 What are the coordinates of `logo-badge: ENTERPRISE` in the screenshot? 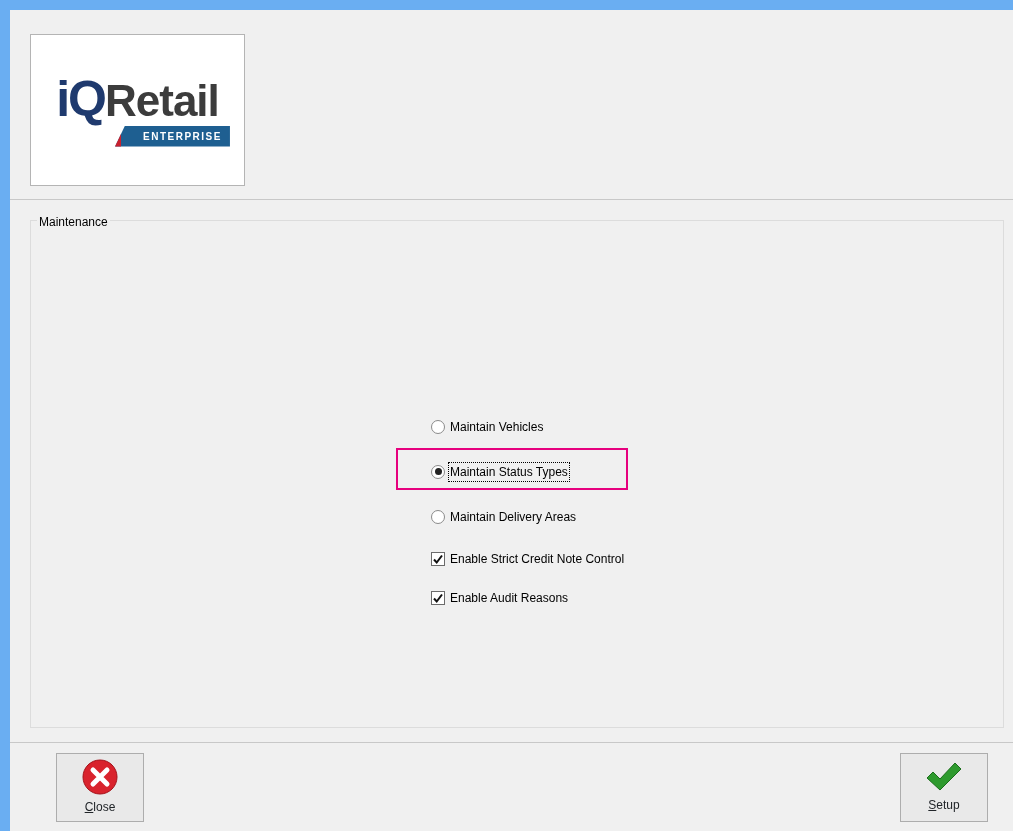 It's located at (172, 136).